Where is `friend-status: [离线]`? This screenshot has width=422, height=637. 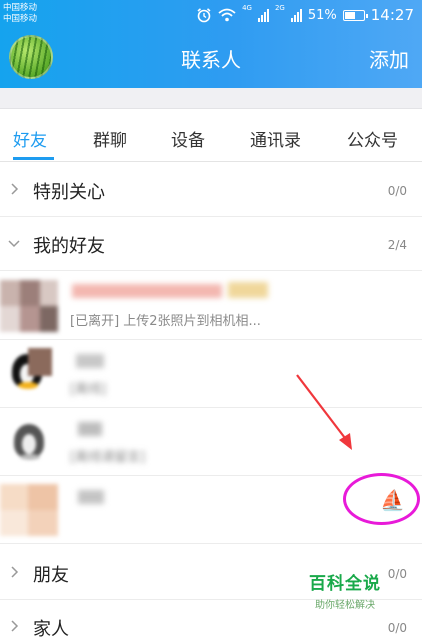
friend-status: [离线] is located at coordinates (88, 389).